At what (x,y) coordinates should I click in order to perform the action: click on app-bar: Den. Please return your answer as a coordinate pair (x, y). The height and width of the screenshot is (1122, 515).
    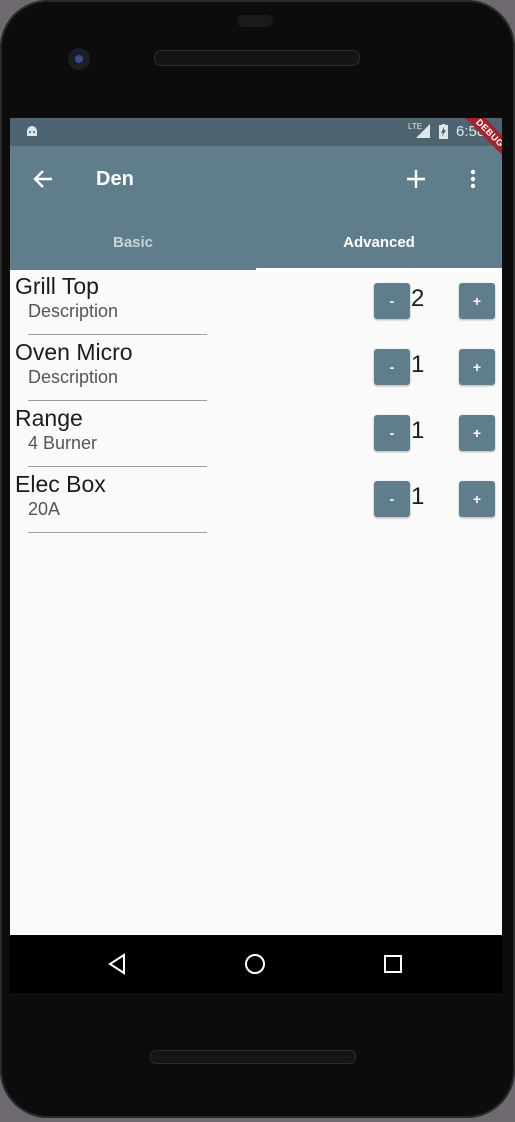
    Looking at the image, I should click on (256, 180).